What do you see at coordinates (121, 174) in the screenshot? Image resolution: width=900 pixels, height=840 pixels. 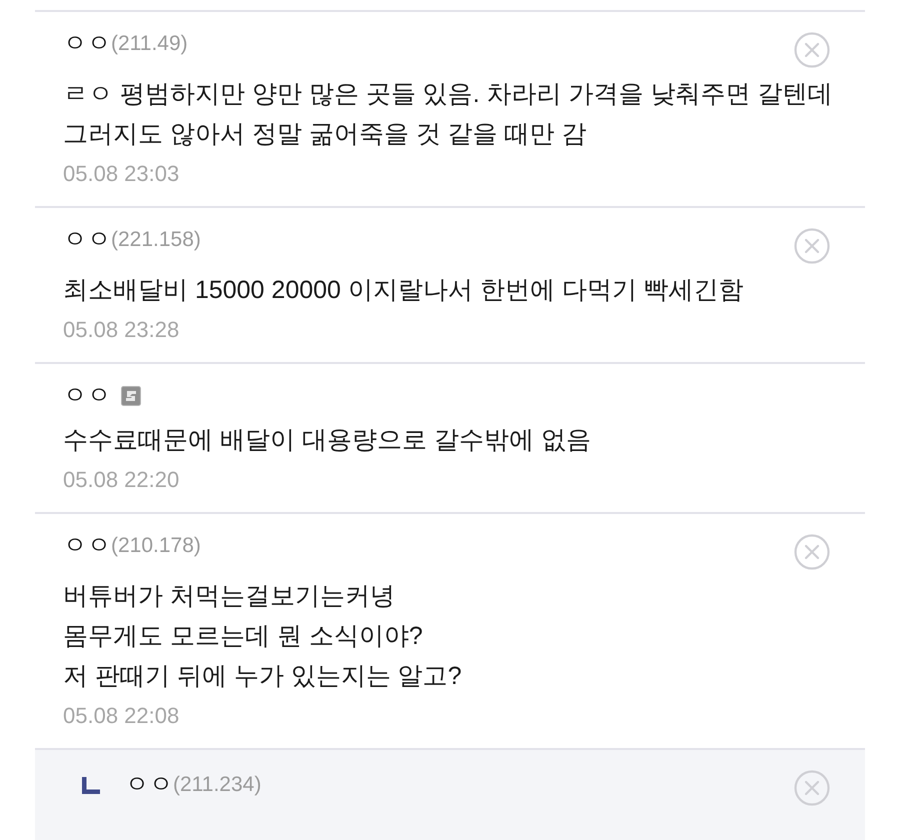 I see `comment-date: 05.08 23:03` at bounding box center [121, 174].